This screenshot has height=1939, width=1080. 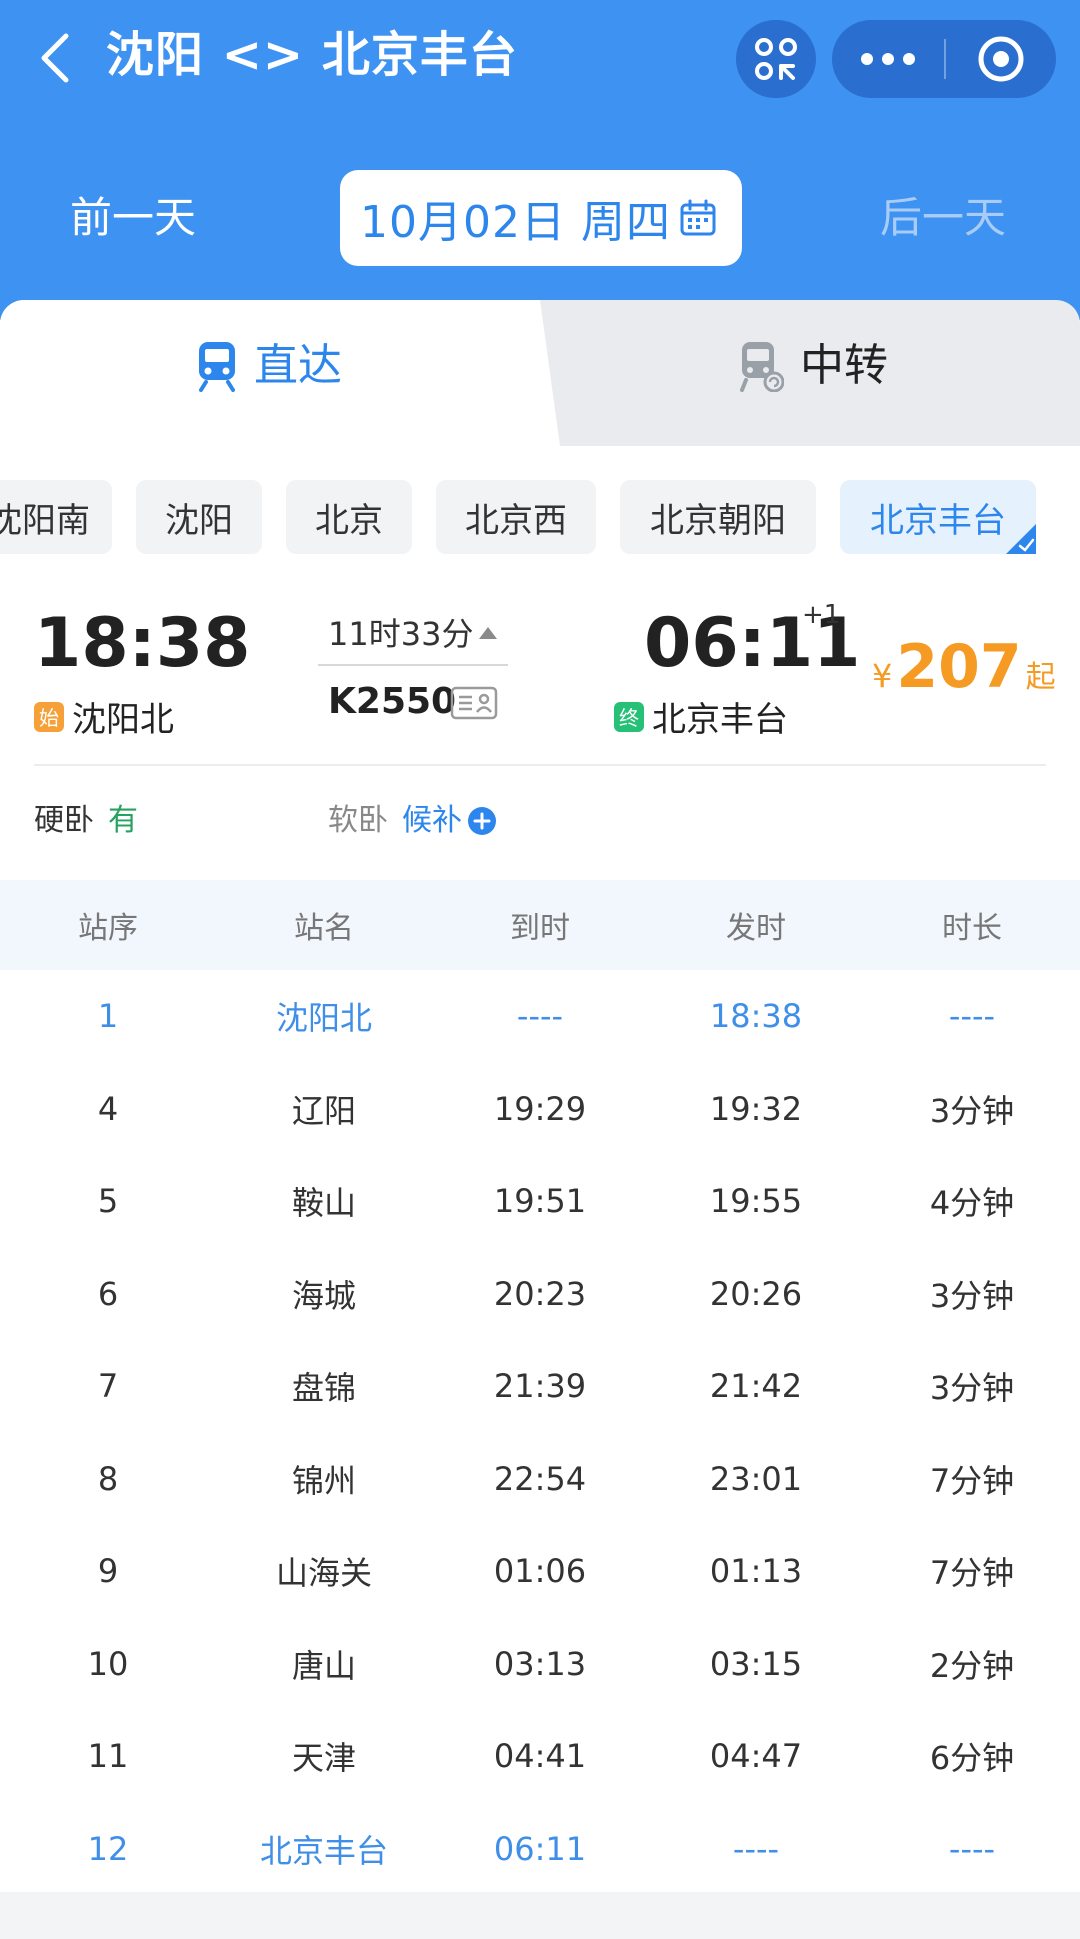 What do you see at coordinates (718, 517) in the screenshot?
I see `station-chip: 北京朝阳` at bounding box center [718, 517].